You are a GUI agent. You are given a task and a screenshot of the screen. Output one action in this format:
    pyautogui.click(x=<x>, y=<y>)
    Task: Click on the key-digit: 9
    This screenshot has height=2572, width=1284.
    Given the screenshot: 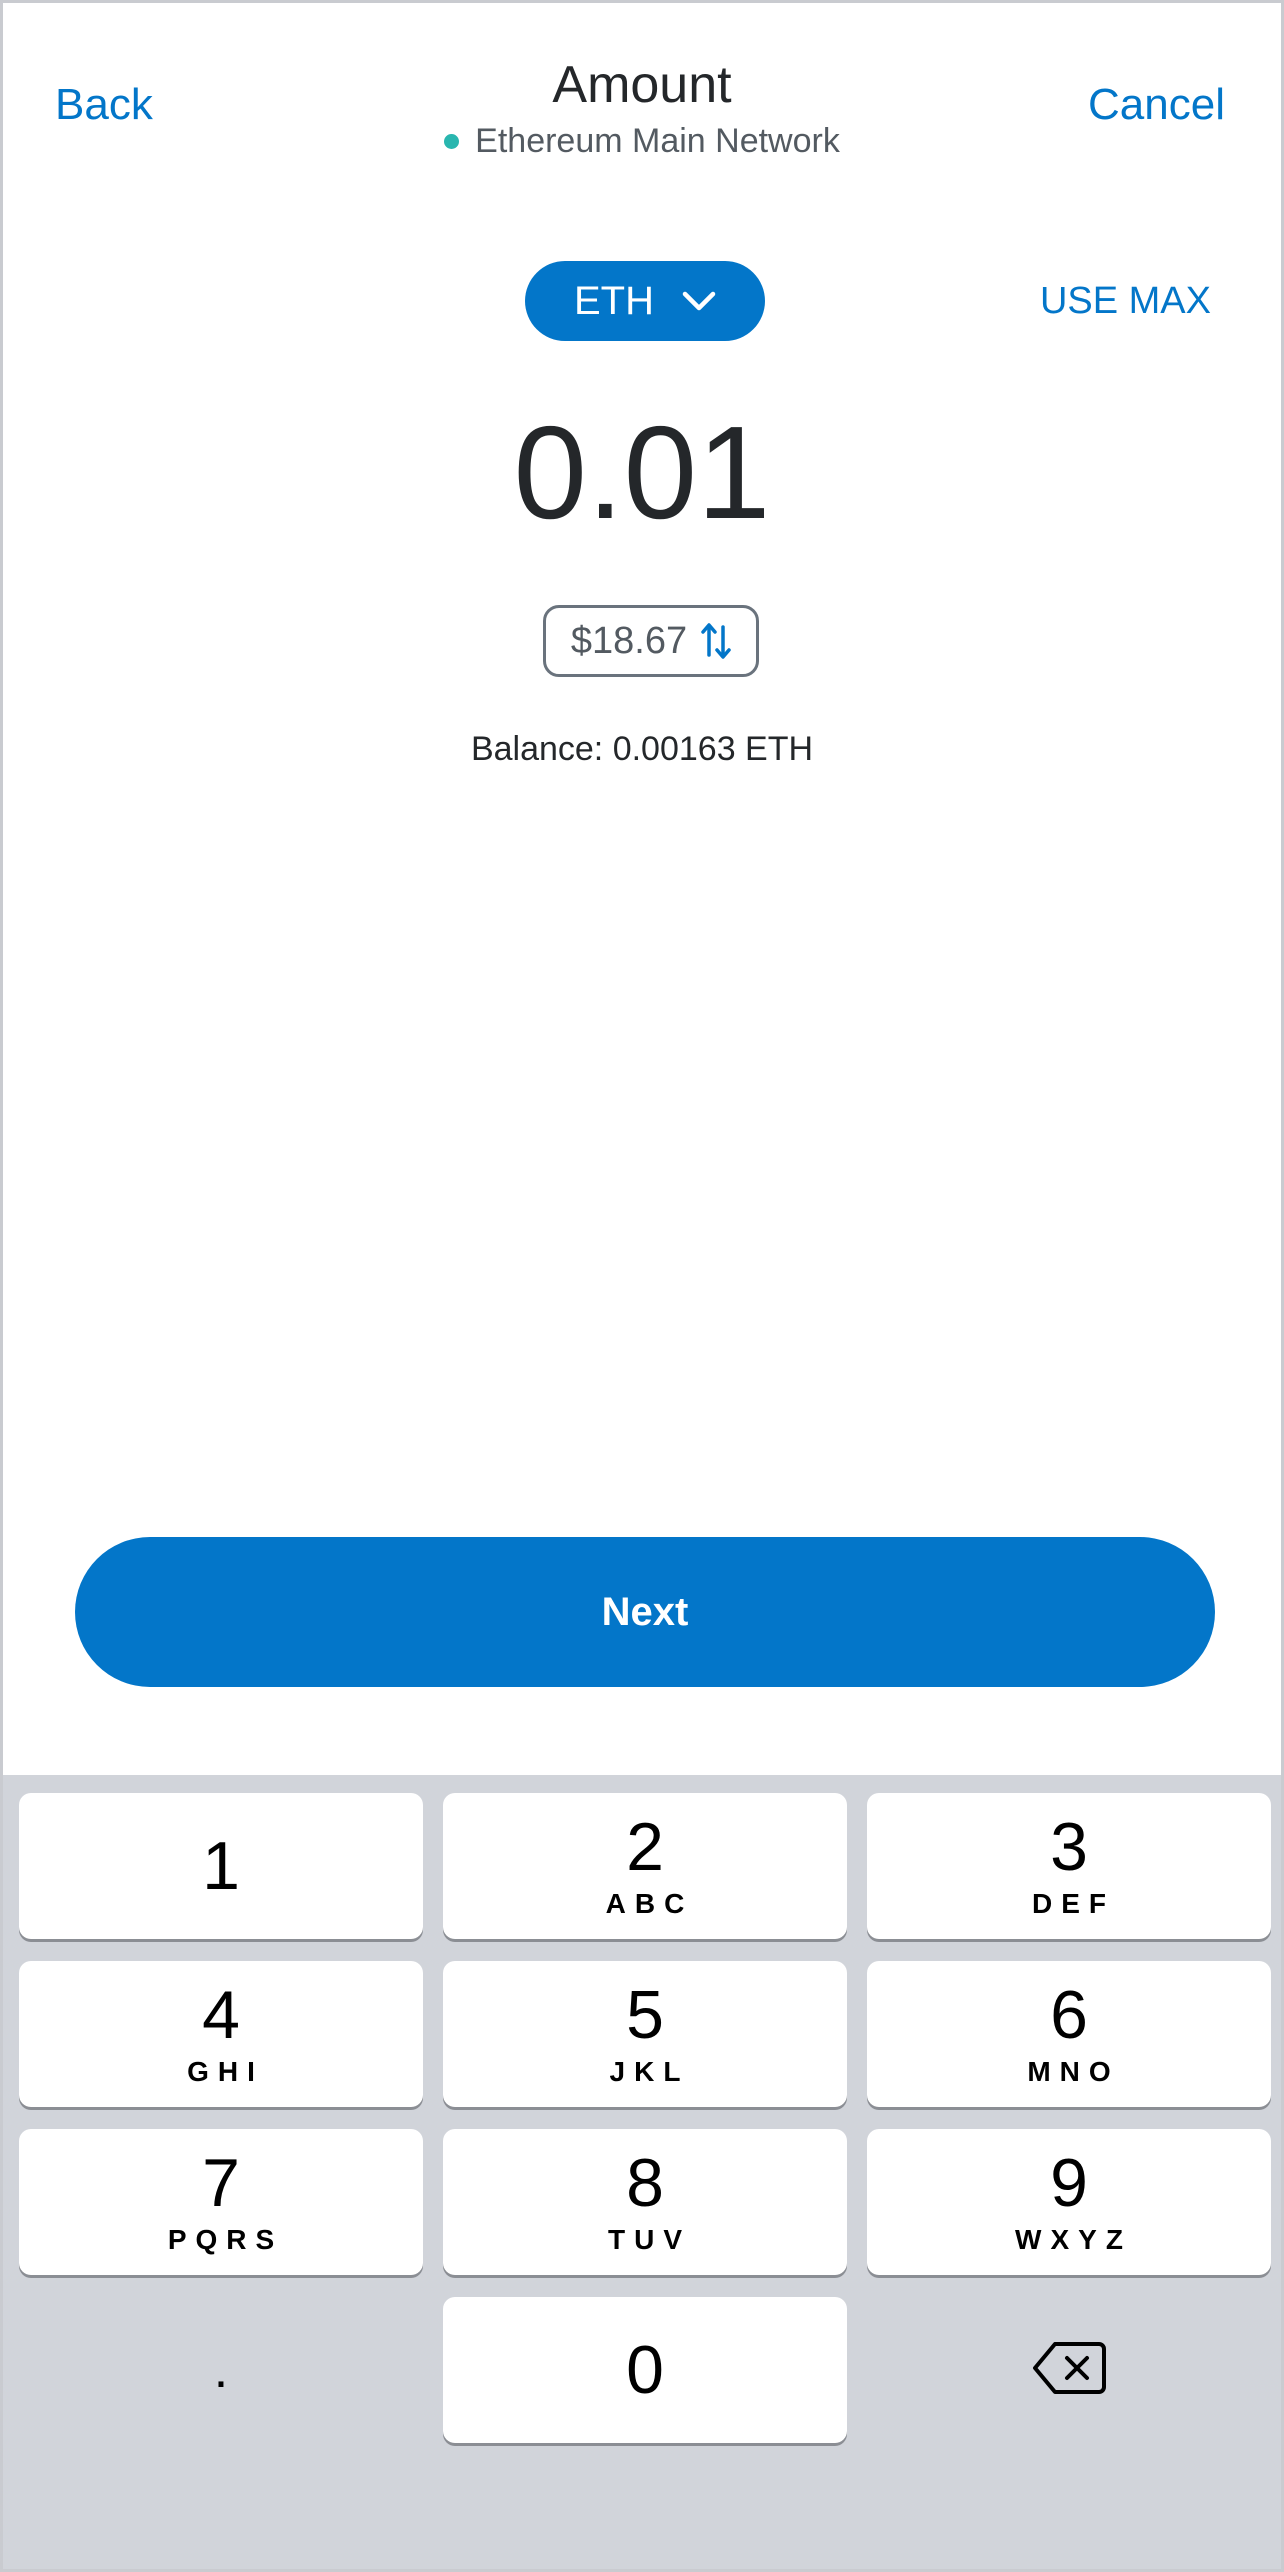 What is the action you would take?
    pyautogui.click(x=1069, y=2183)
    